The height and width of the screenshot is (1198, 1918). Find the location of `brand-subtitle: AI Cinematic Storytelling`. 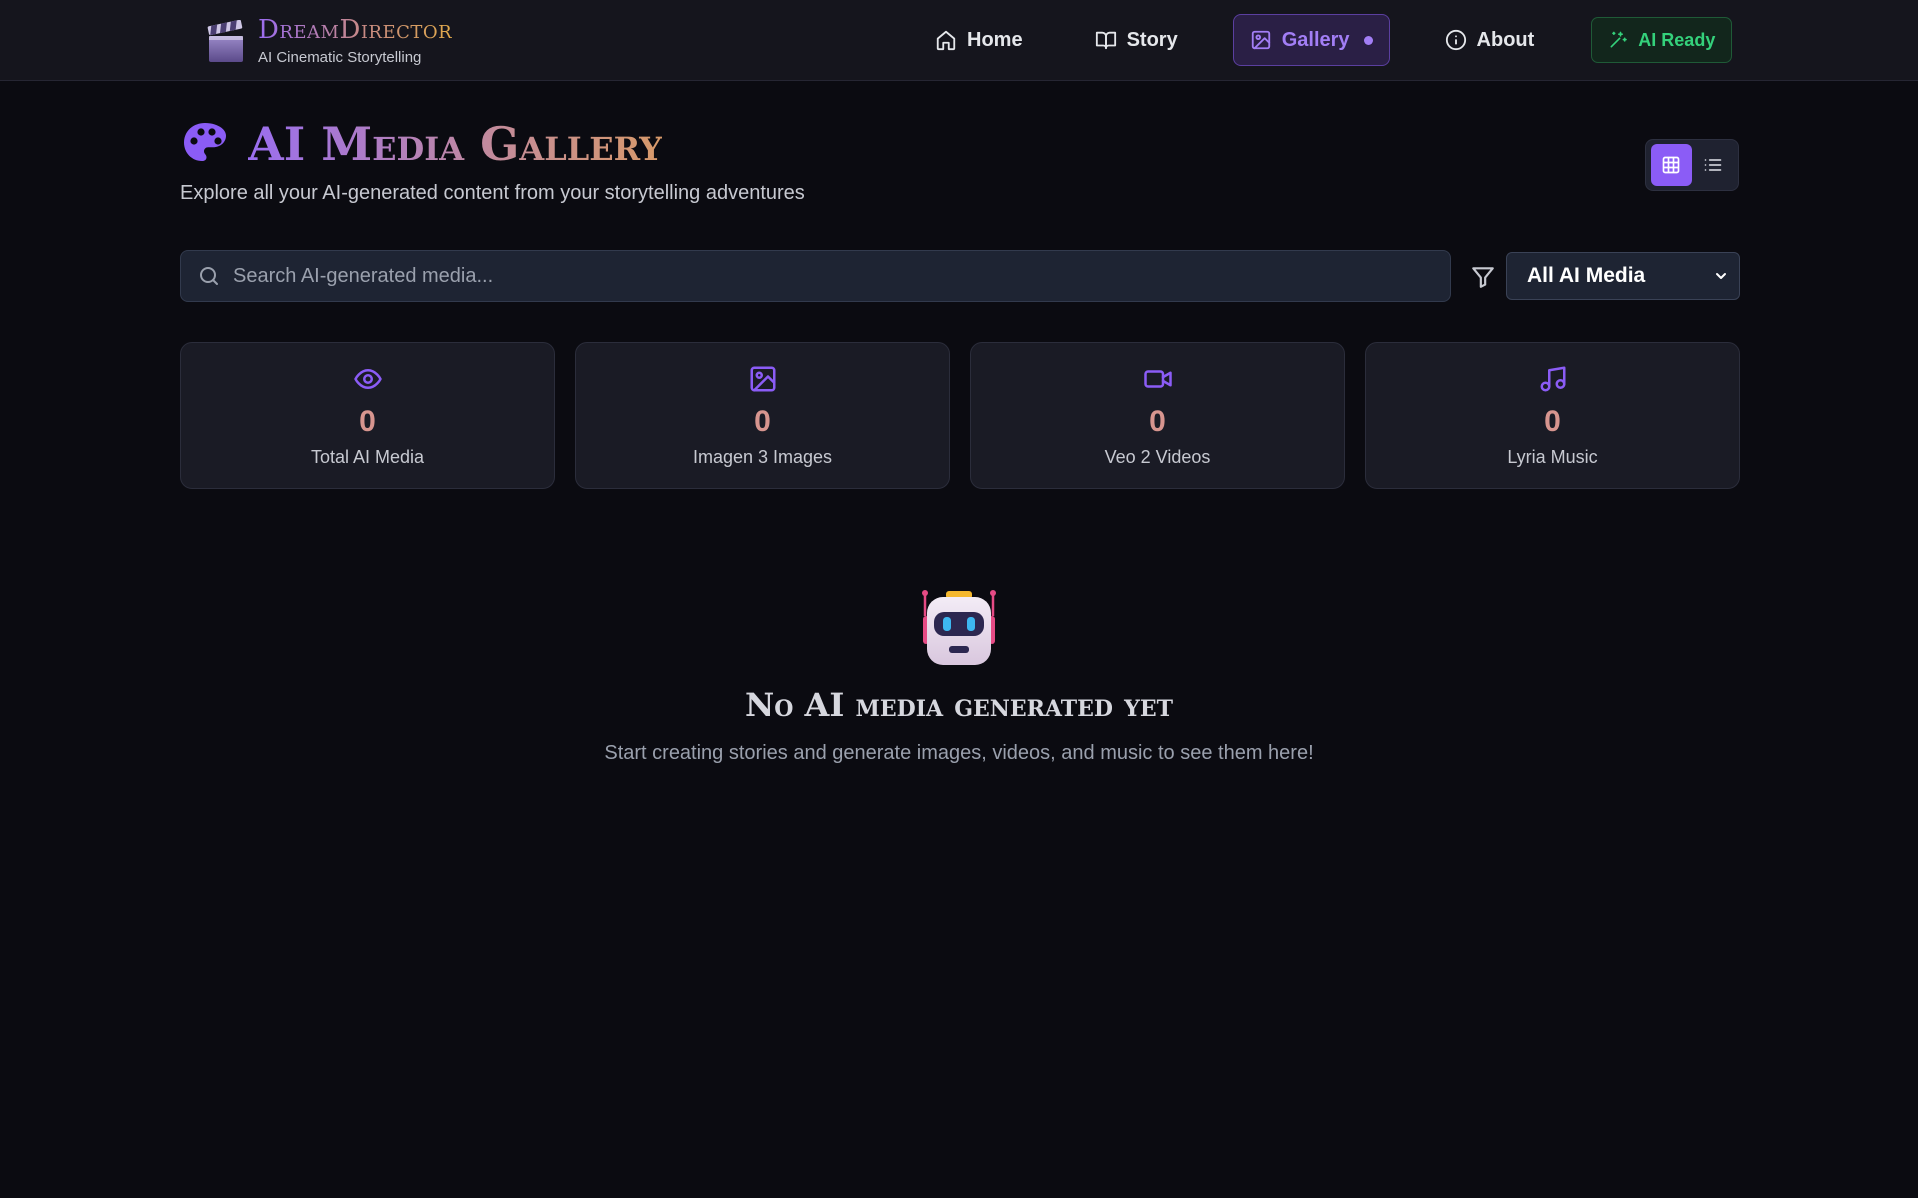

brand-subtitle: AI Cinematic Storytelling is located at coordinates (340, 57).